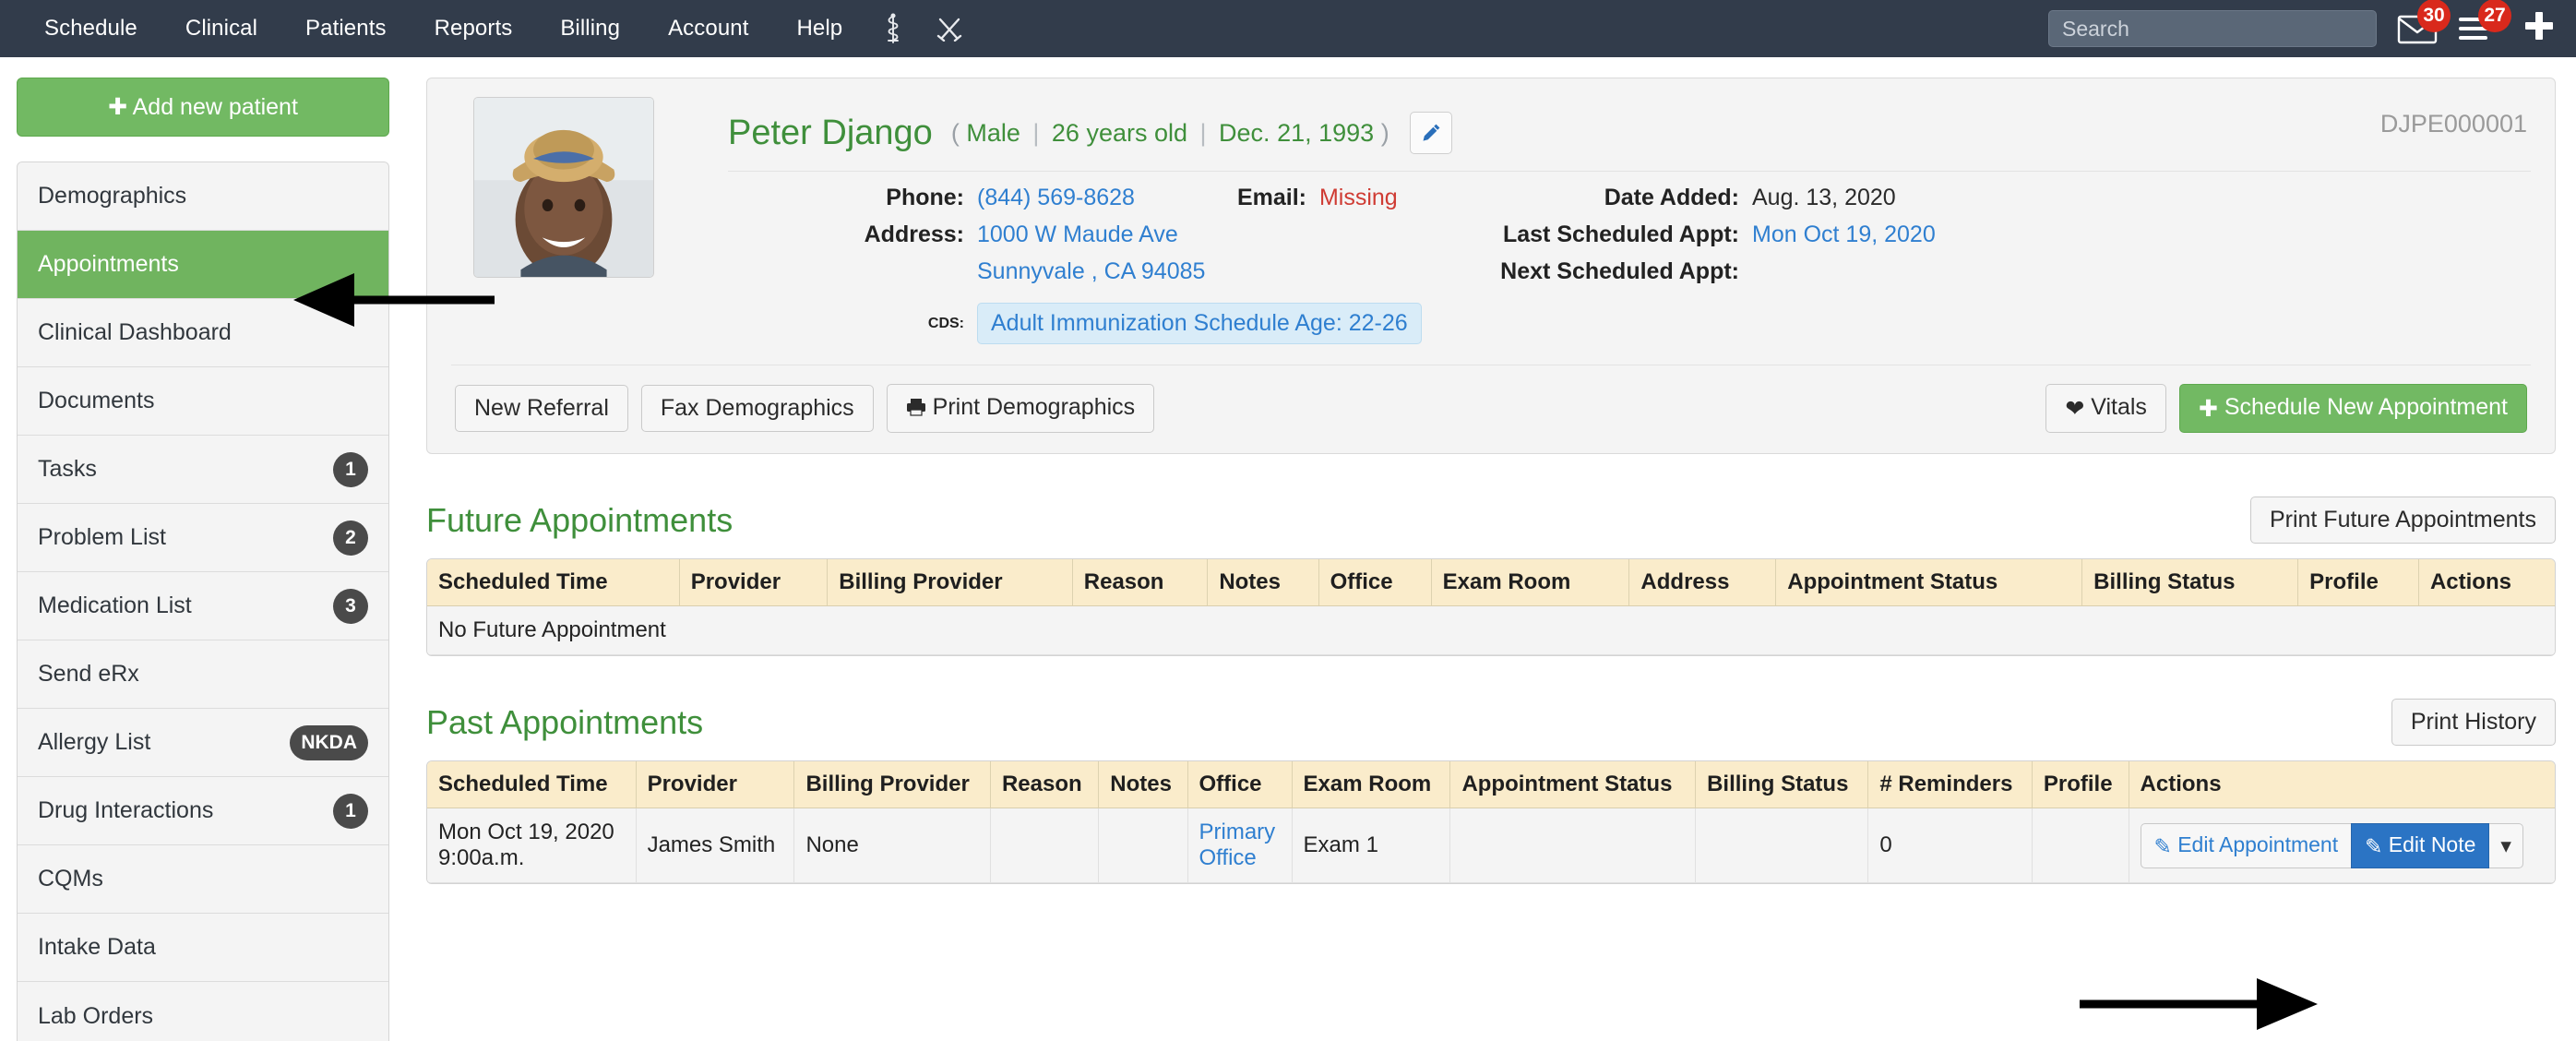  What do you see at coordinates (2473, 722) in the screenshot?
I see `print-history-button: Print History` at bounding box center [2473, 722].